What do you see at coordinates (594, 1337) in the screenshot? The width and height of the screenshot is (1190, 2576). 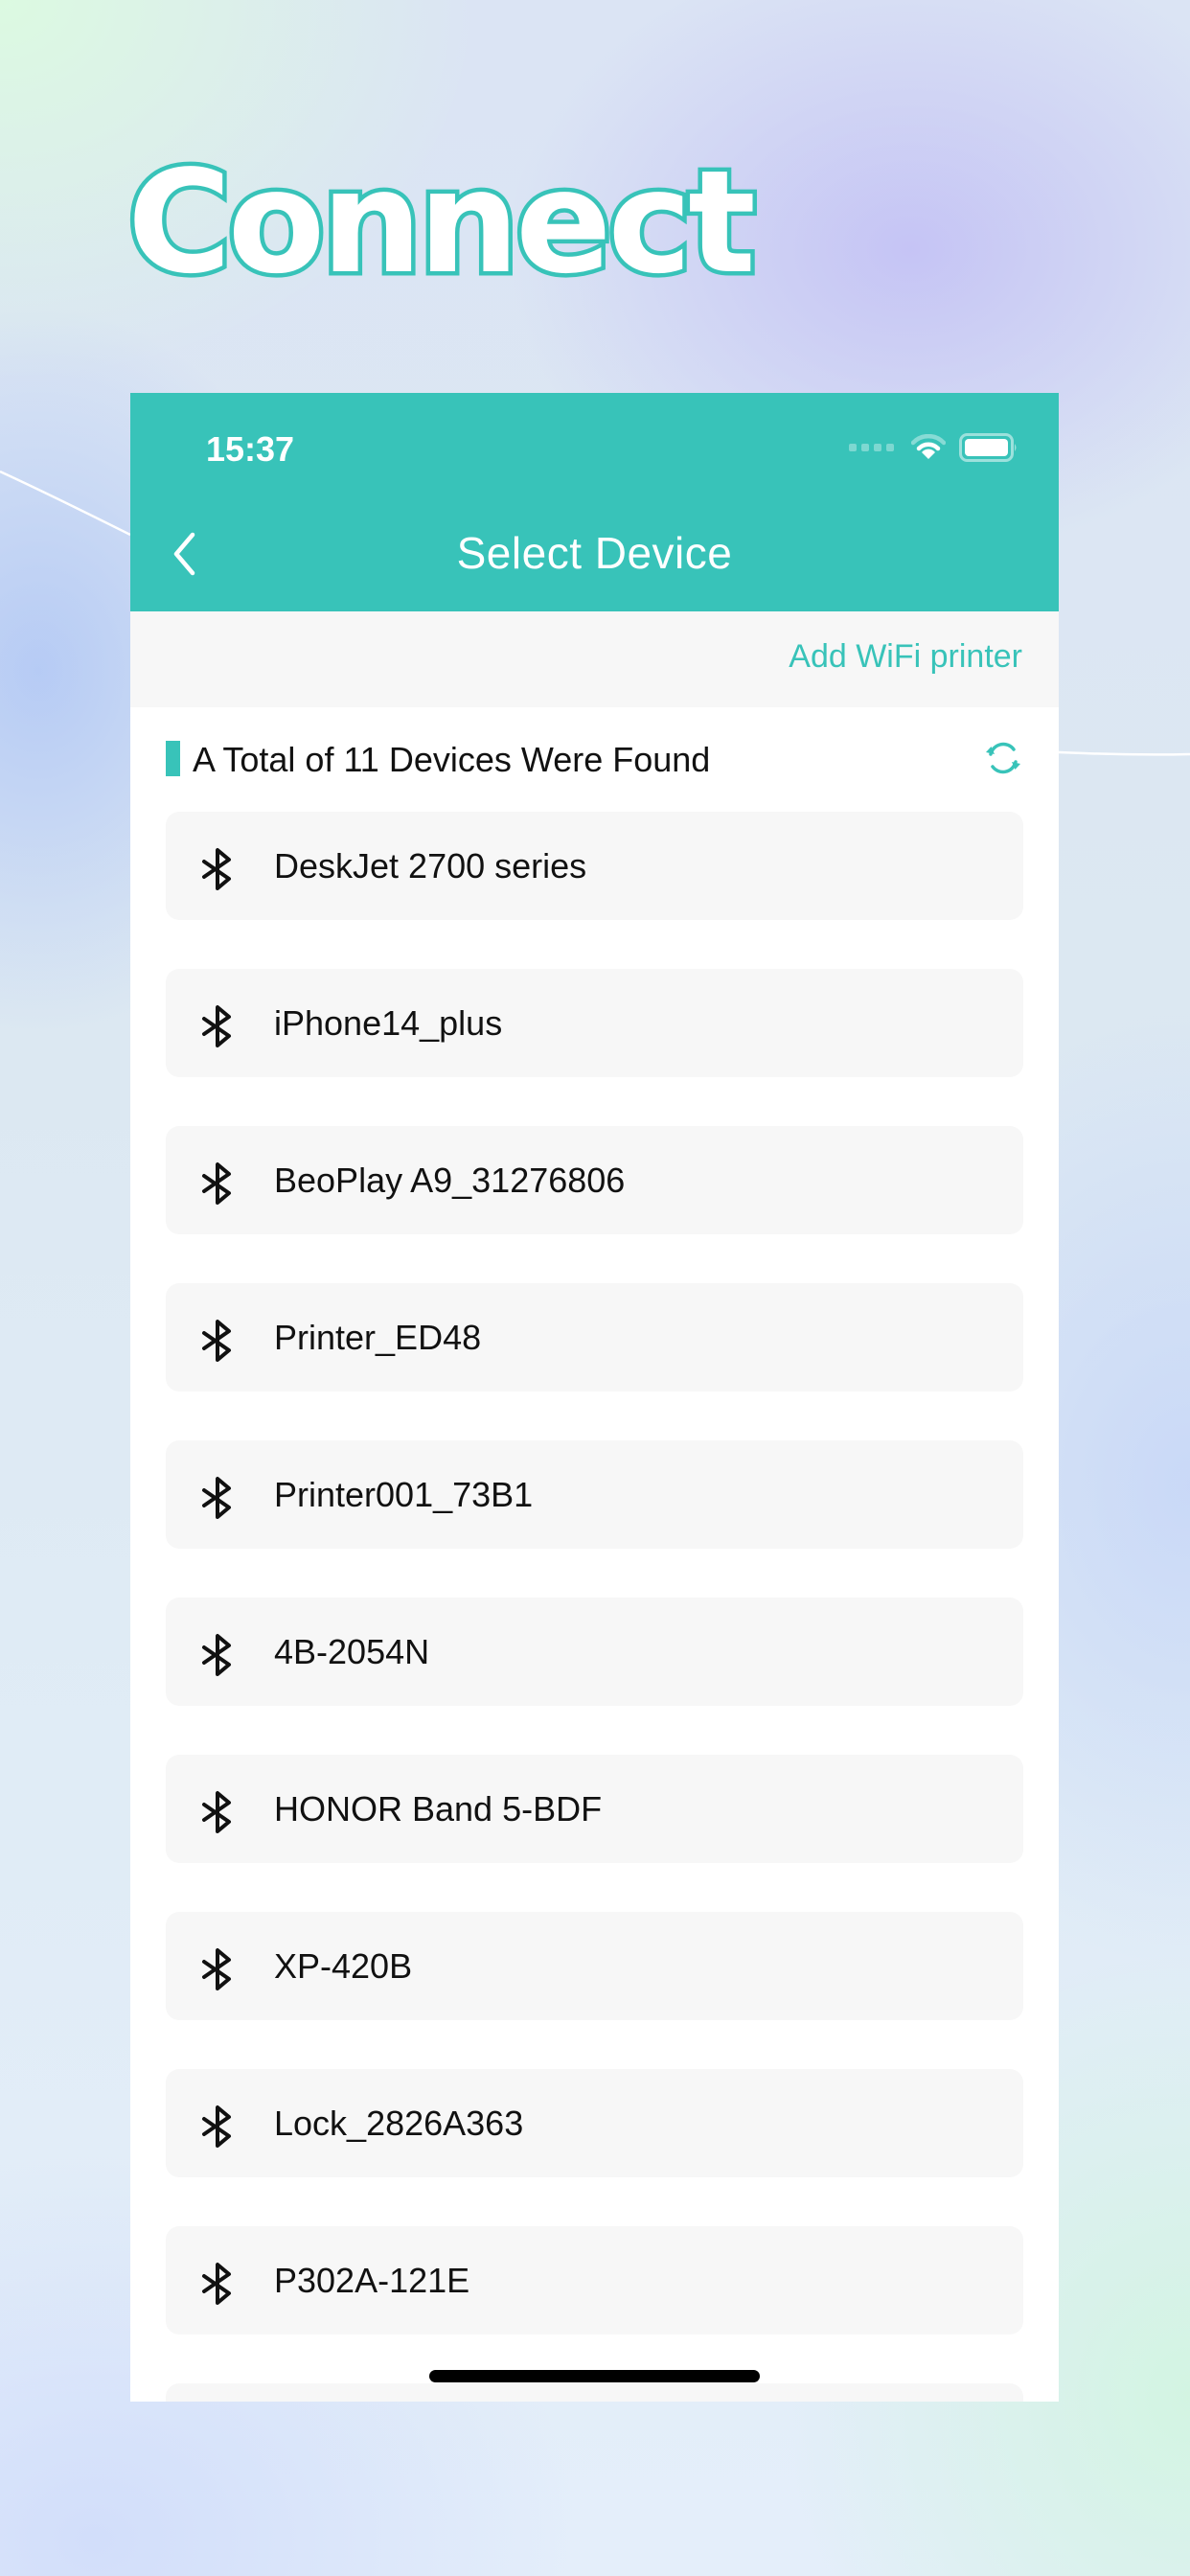 I see `device-list-item: Printer_ED48` at bounding box center [594, 1337].